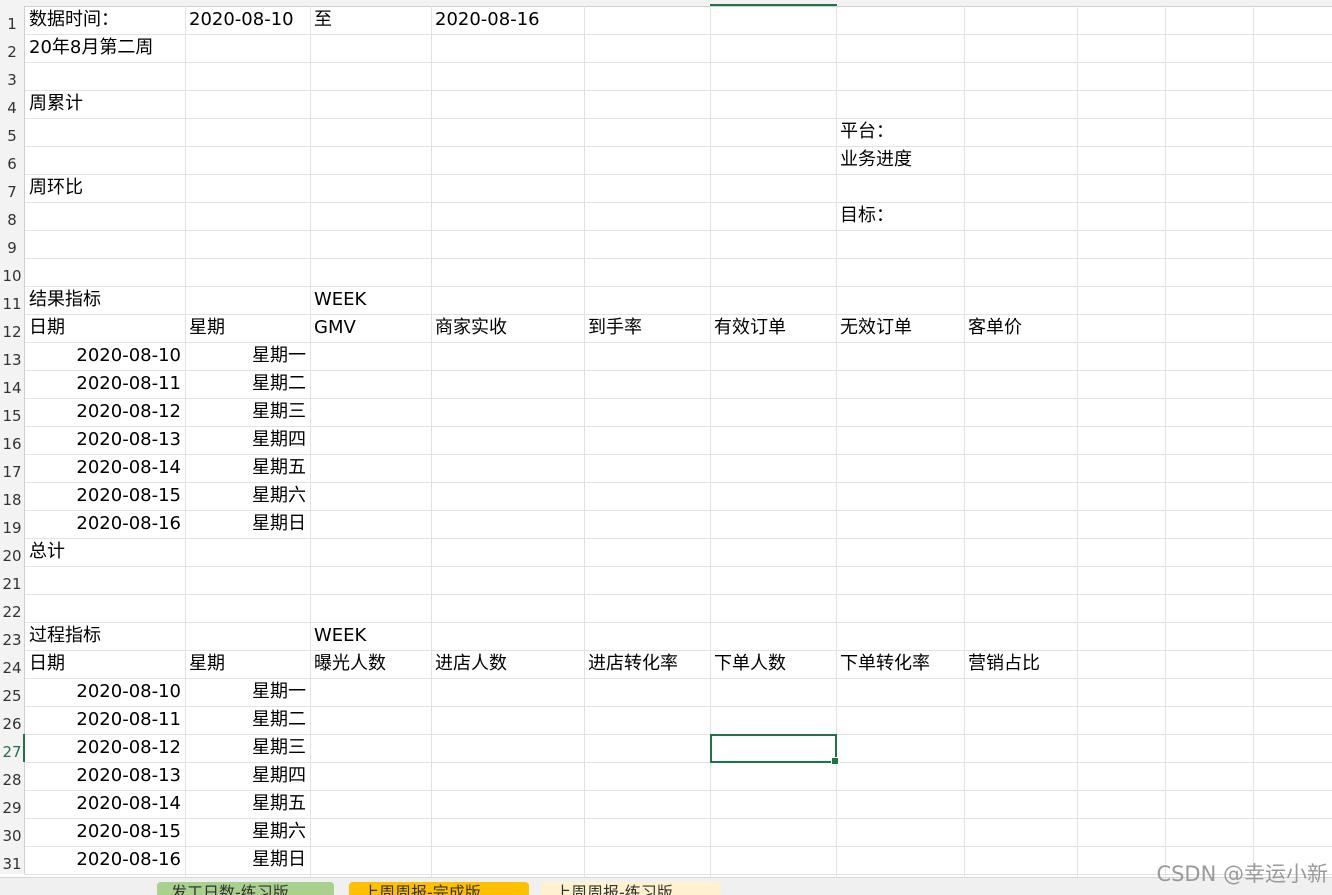  I want to click on row-header: 19, so click(12, 524).